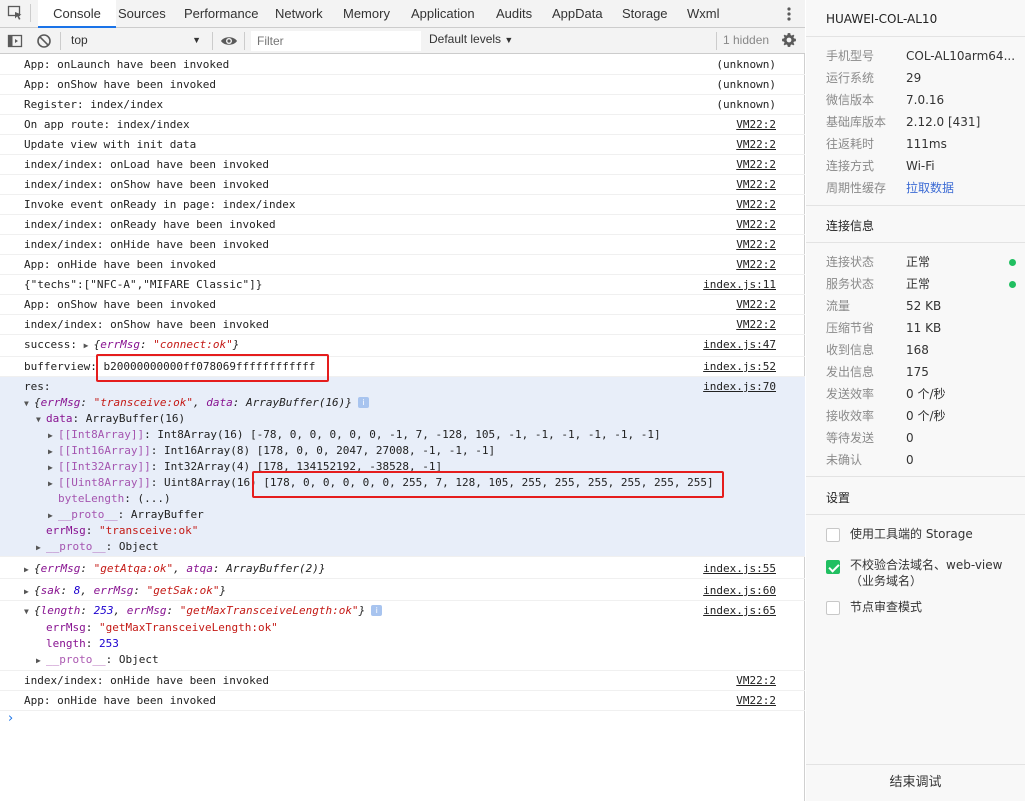  Describe the element at coordinates (229, 41) in the screenshot. I see `eye-icon` at that location.